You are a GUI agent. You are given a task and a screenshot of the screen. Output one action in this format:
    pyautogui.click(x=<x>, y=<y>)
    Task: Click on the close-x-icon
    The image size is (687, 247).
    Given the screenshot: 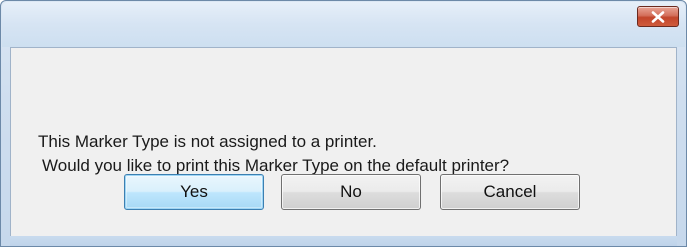 What is the action you would take?
    pyautogui.click(x=658, y=16)
    